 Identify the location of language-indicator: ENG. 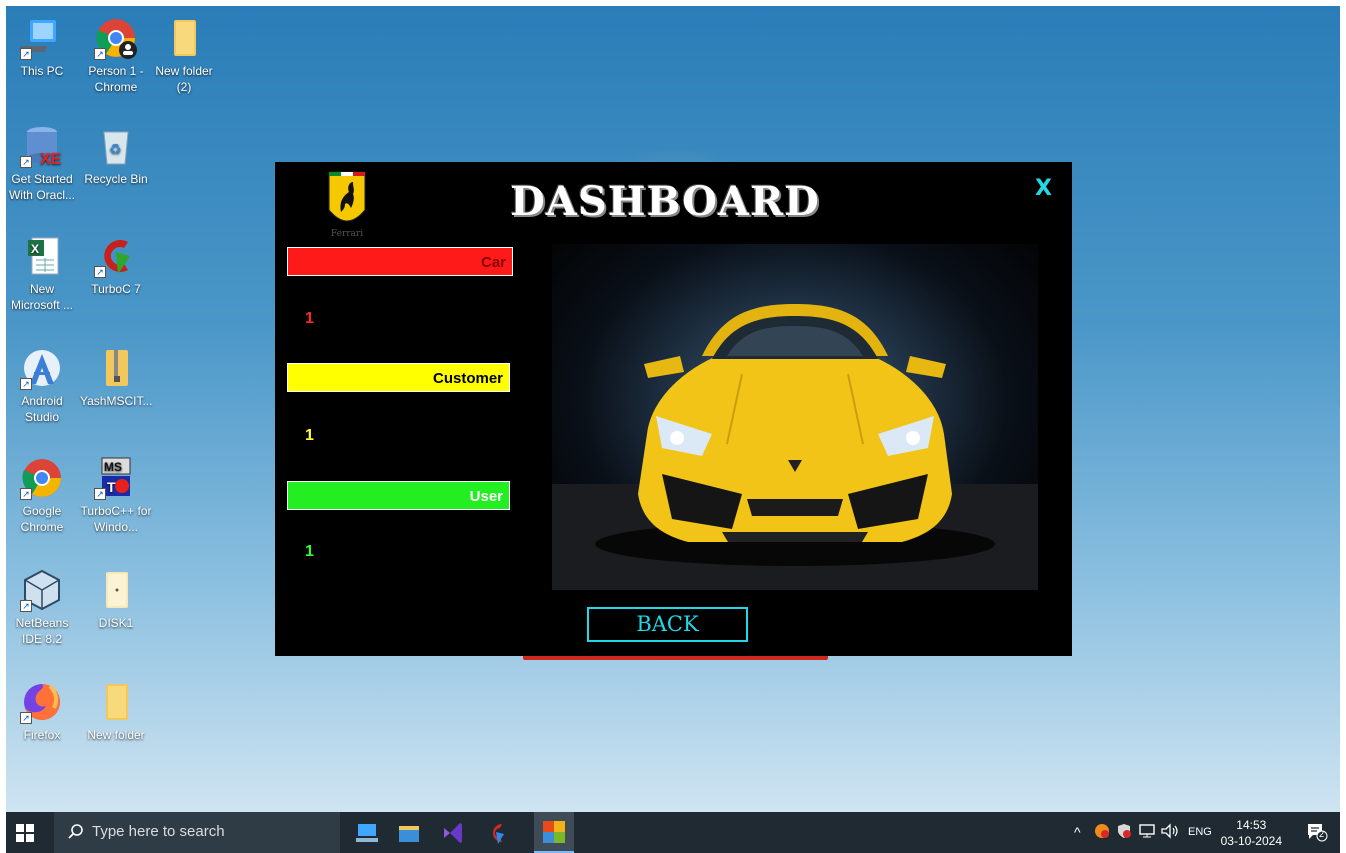
(1200, 832).